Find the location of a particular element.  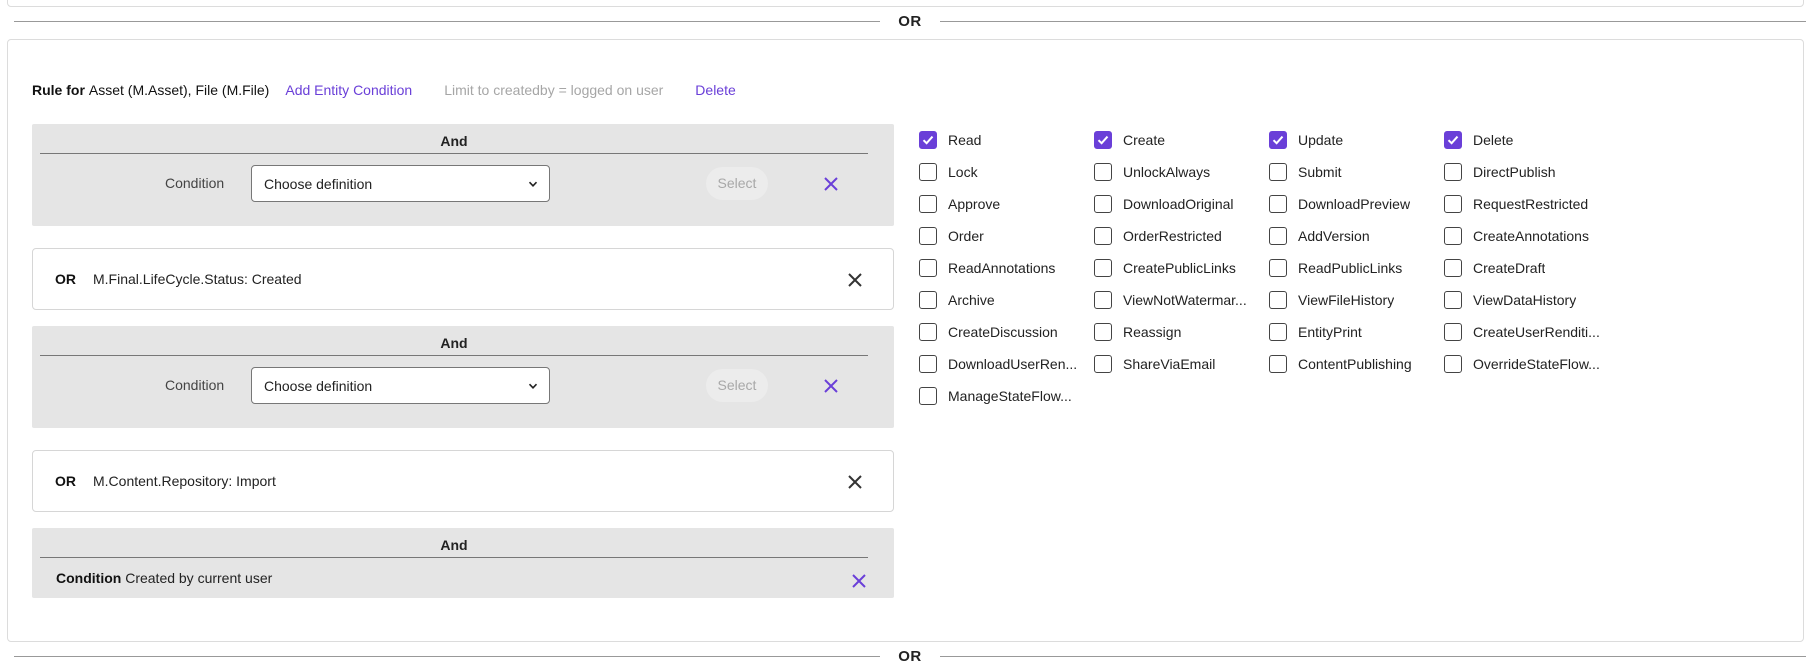

permission-checkbox: Submit is located at coordinates (1356, 172).